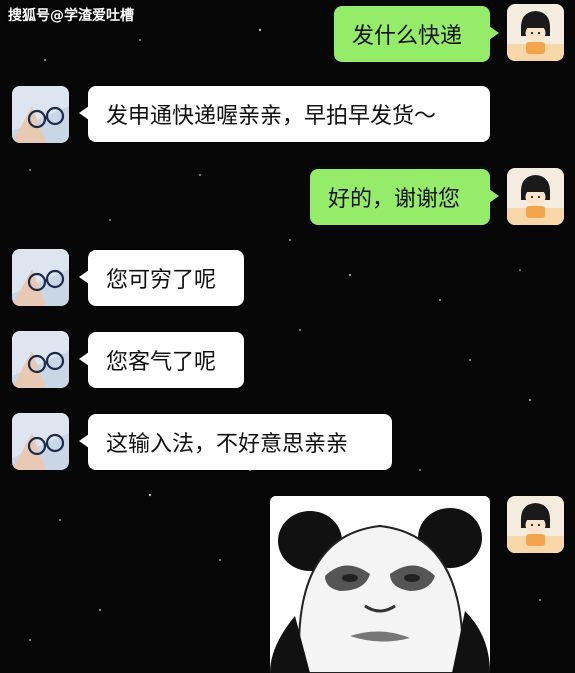 This screenshot has width=575, height=673. What do you see at coordinates (227, 444) in the screenshot?
I see `message-text: 这输入法，不好意思亲亲` at bounding box center [227, 444].